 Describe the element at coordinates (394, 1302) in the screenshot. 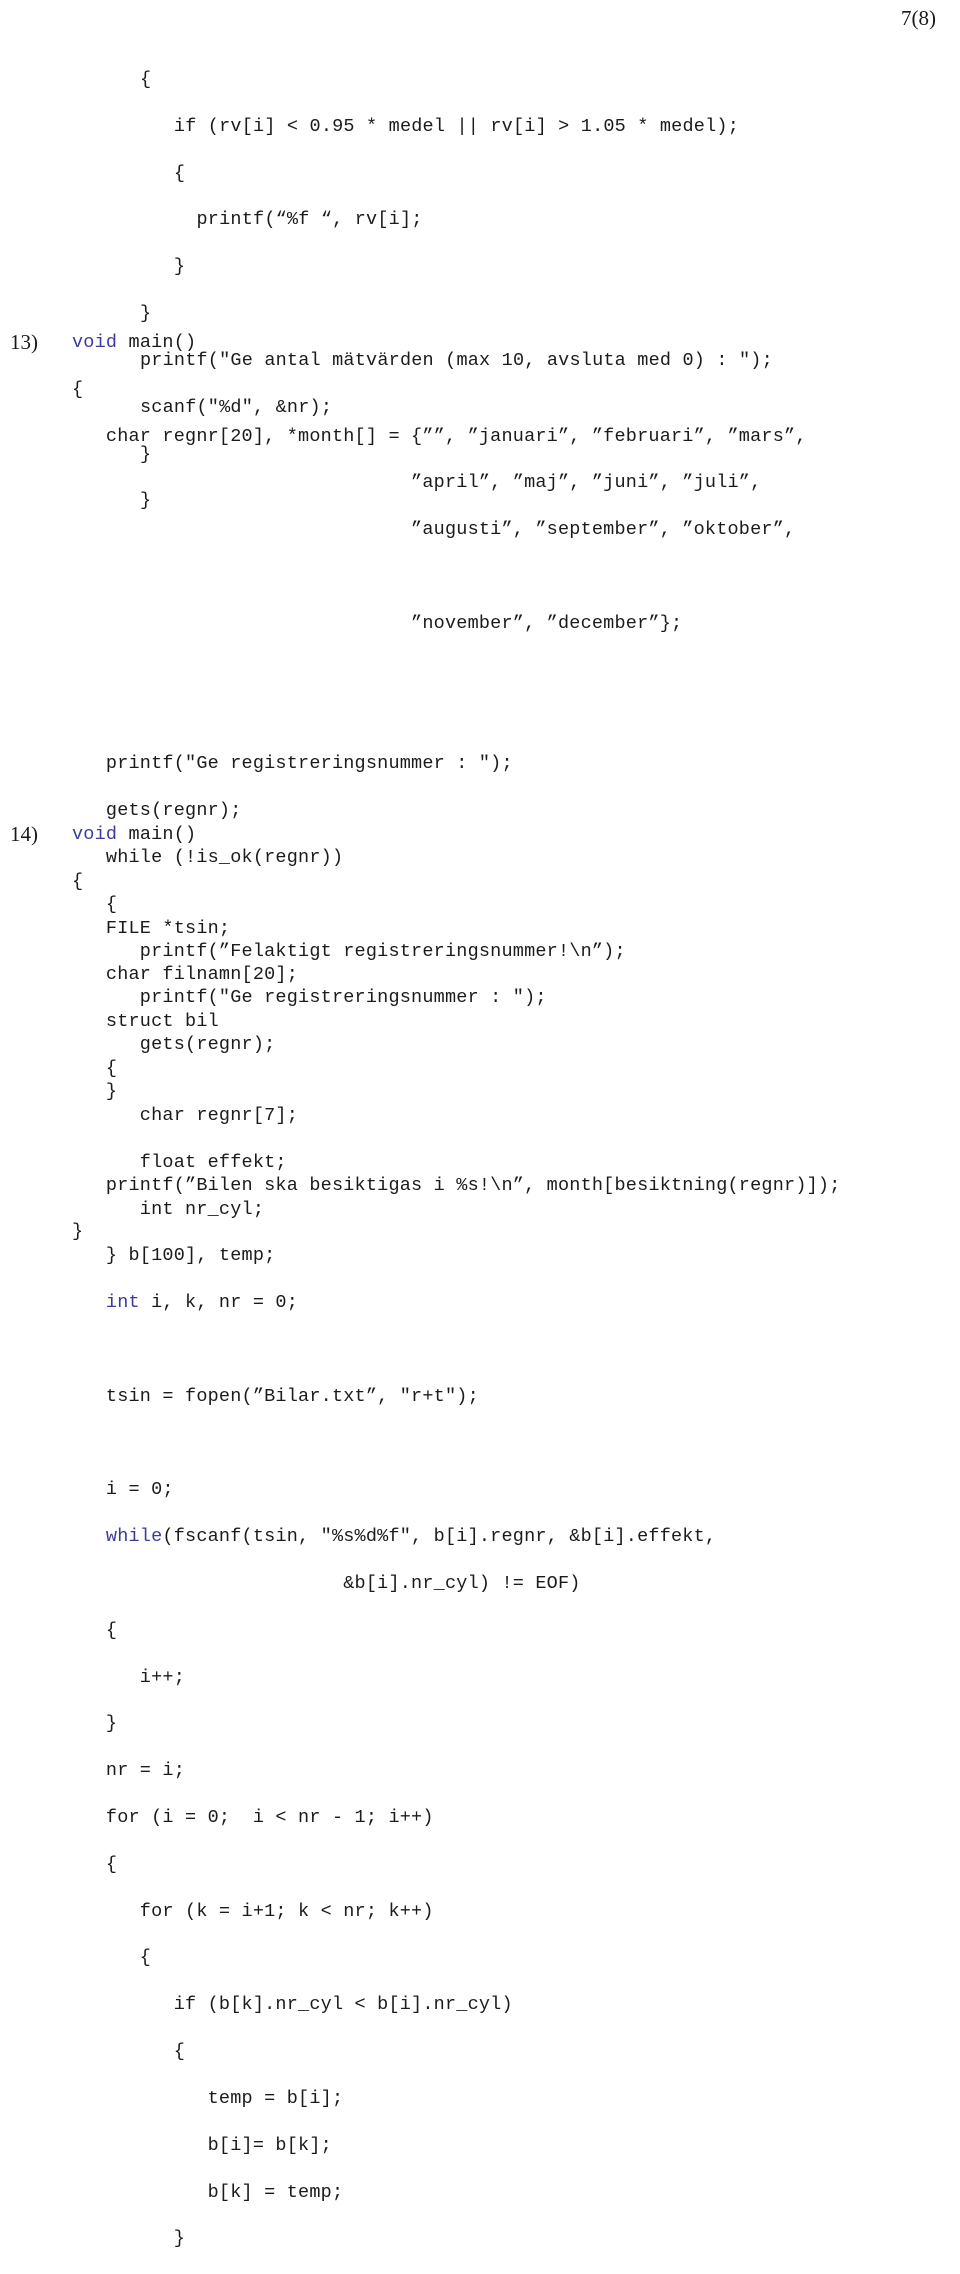

I see `code-line: int i, k, nr = 0;` at that location.